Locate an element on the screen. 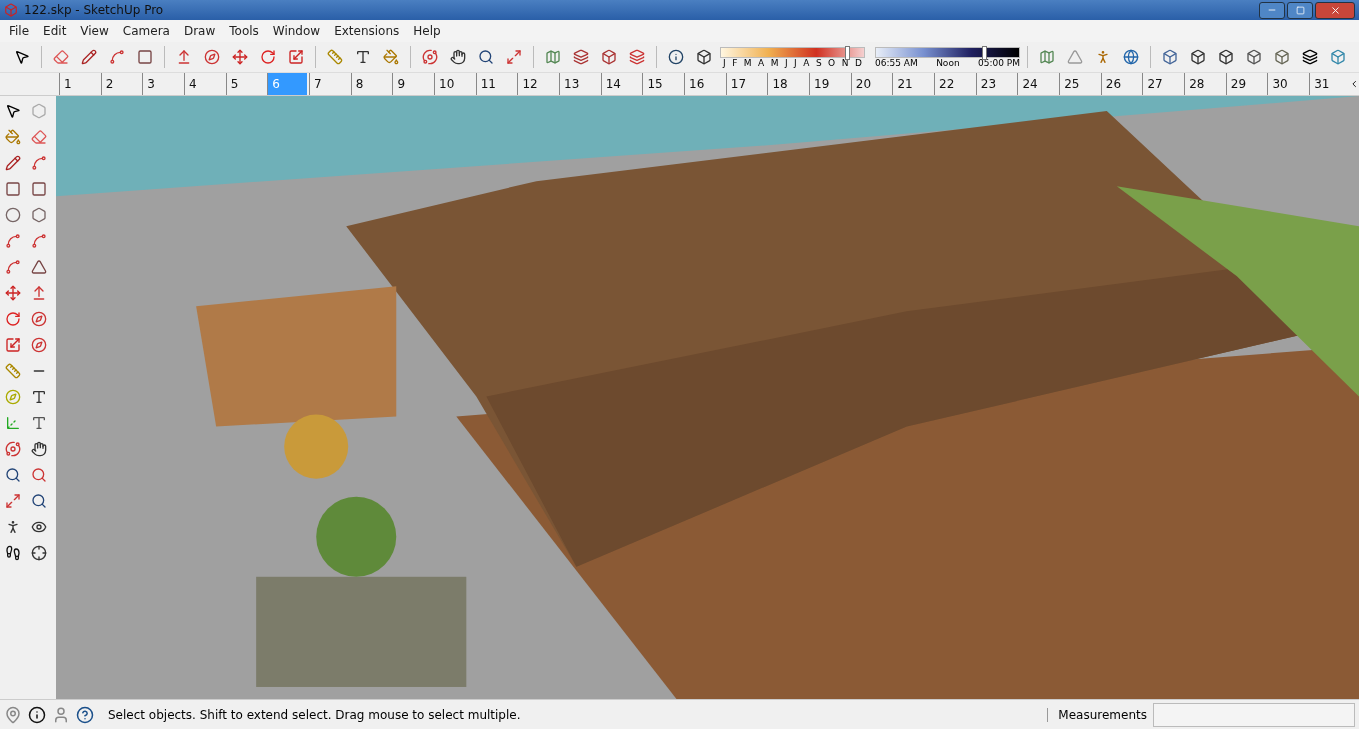  month-slider is located at coordinates (792, 52).